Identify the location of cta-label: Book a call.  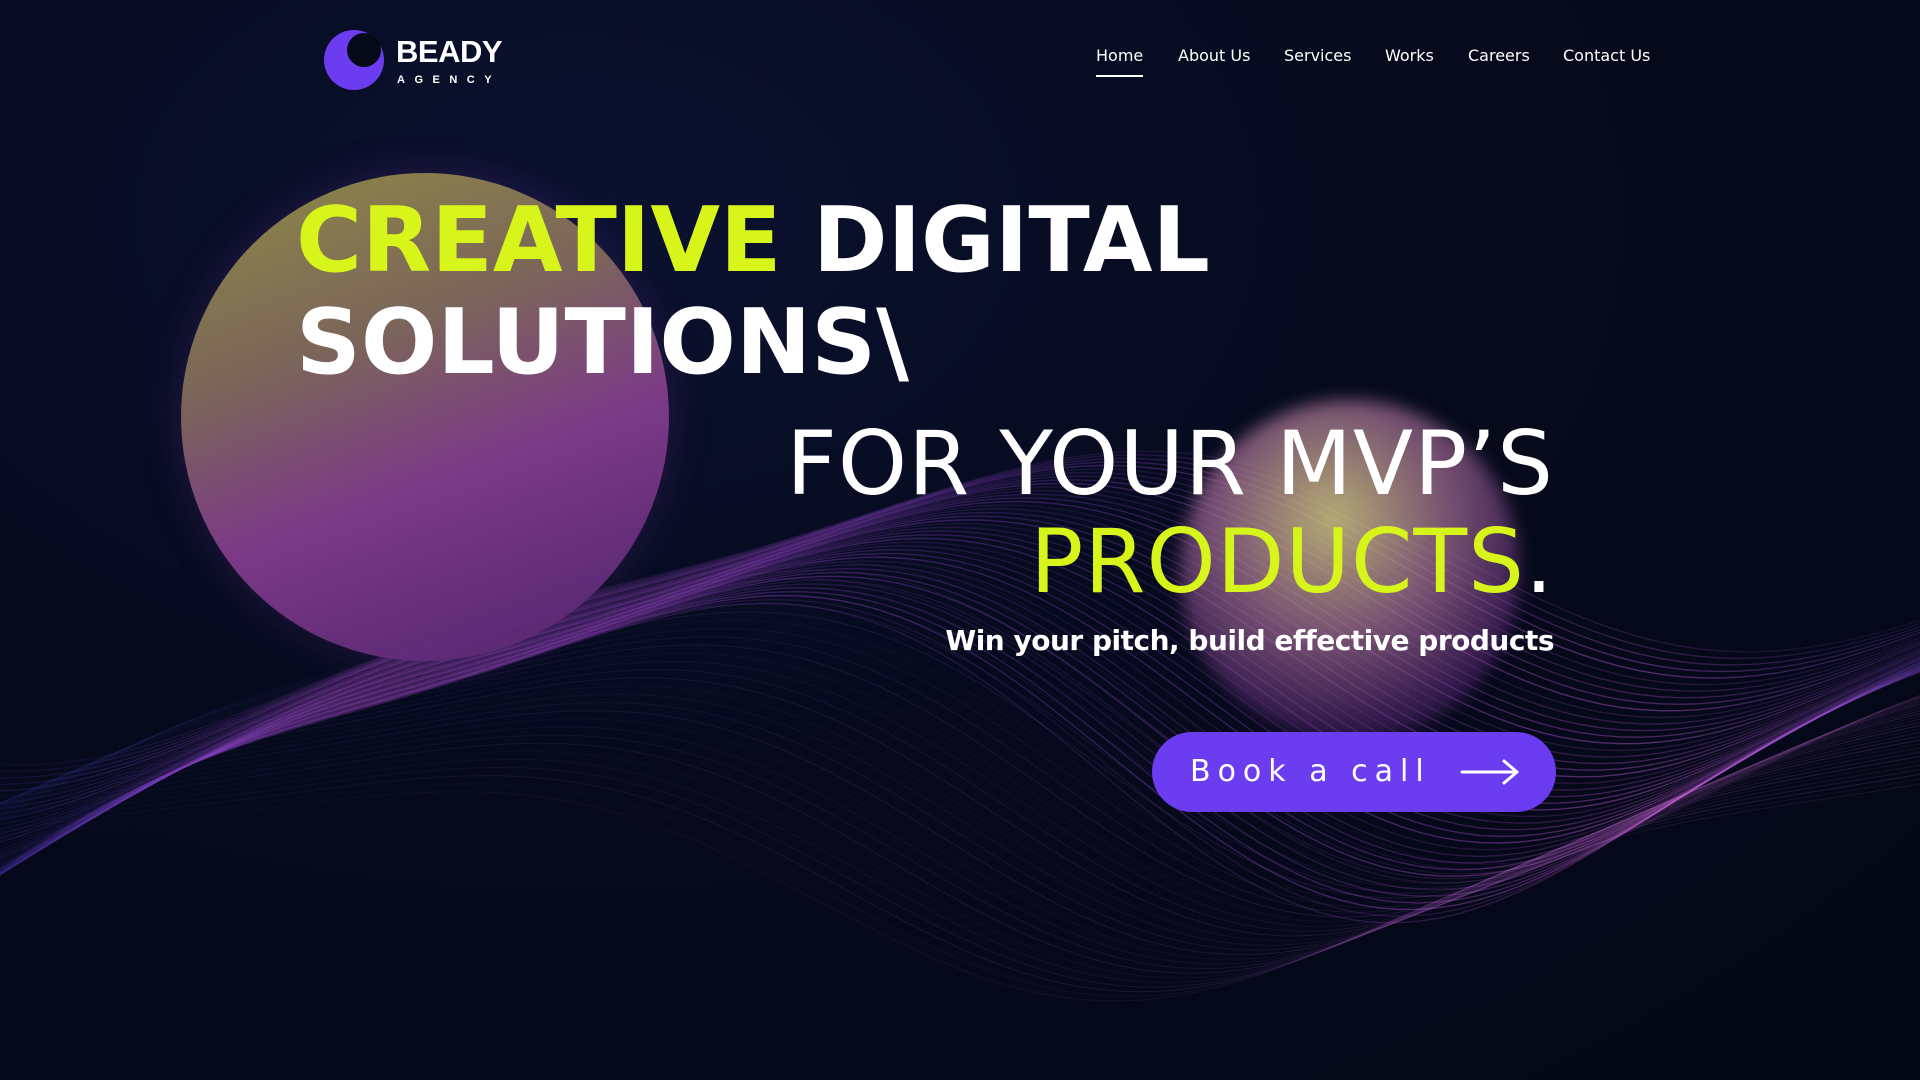
(1310, 771).